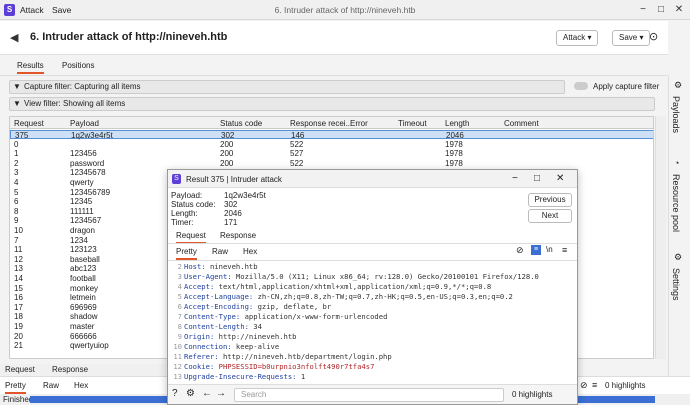 This screenshot has width=690, height=405. Describe the element at coordinates (550, 216) in the screenshot. I see `next-button: Next` at that location.